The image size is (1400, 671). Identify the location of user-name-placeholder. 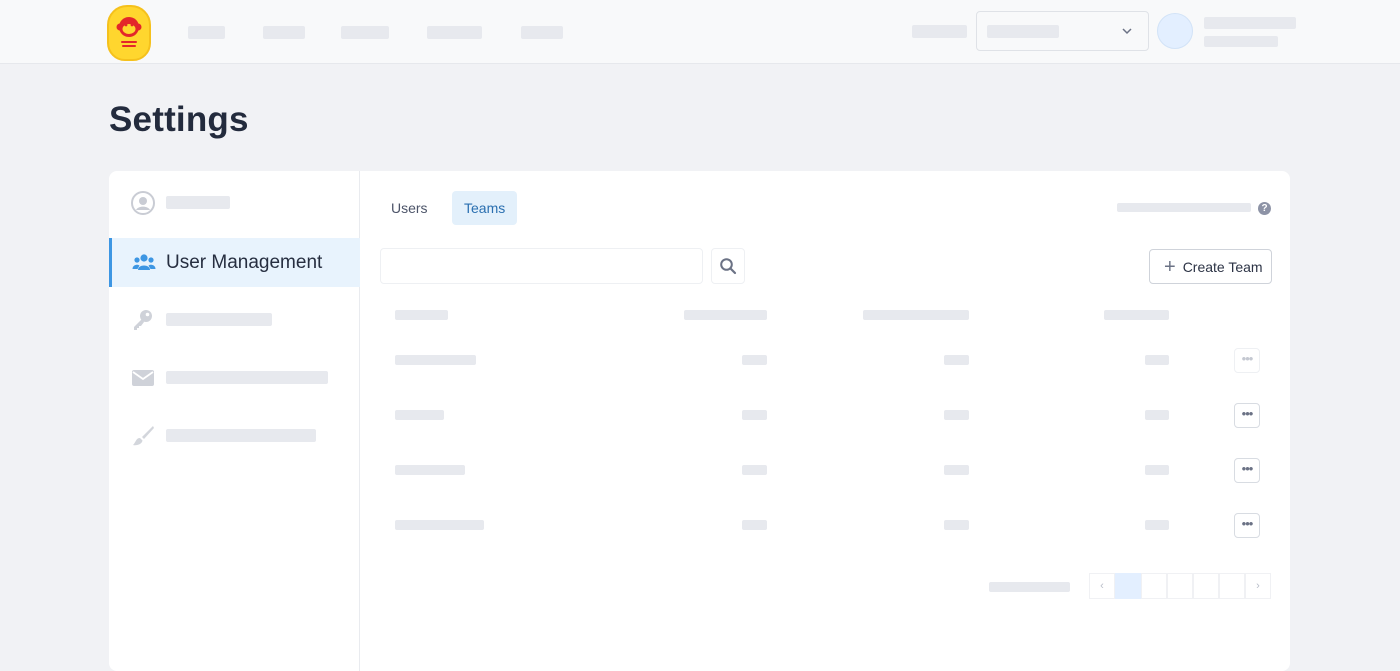
(1250, 23).